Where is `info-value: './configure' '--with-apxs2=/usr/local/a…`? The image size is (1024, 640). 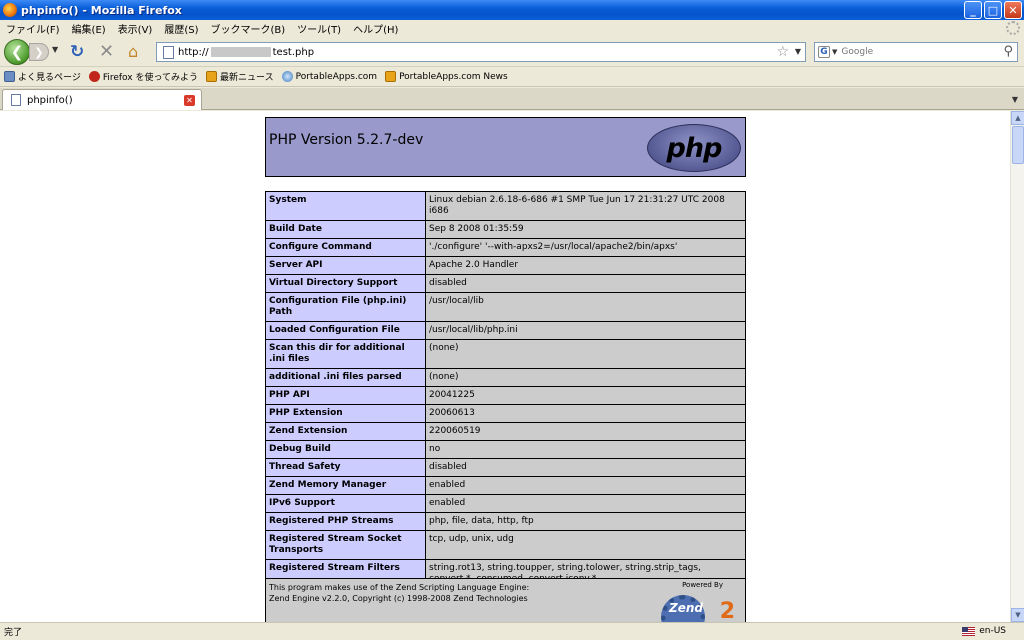
info-value: './configure' '--with-apxs2=/usr/local/a… is located at coordinates (585, 247).